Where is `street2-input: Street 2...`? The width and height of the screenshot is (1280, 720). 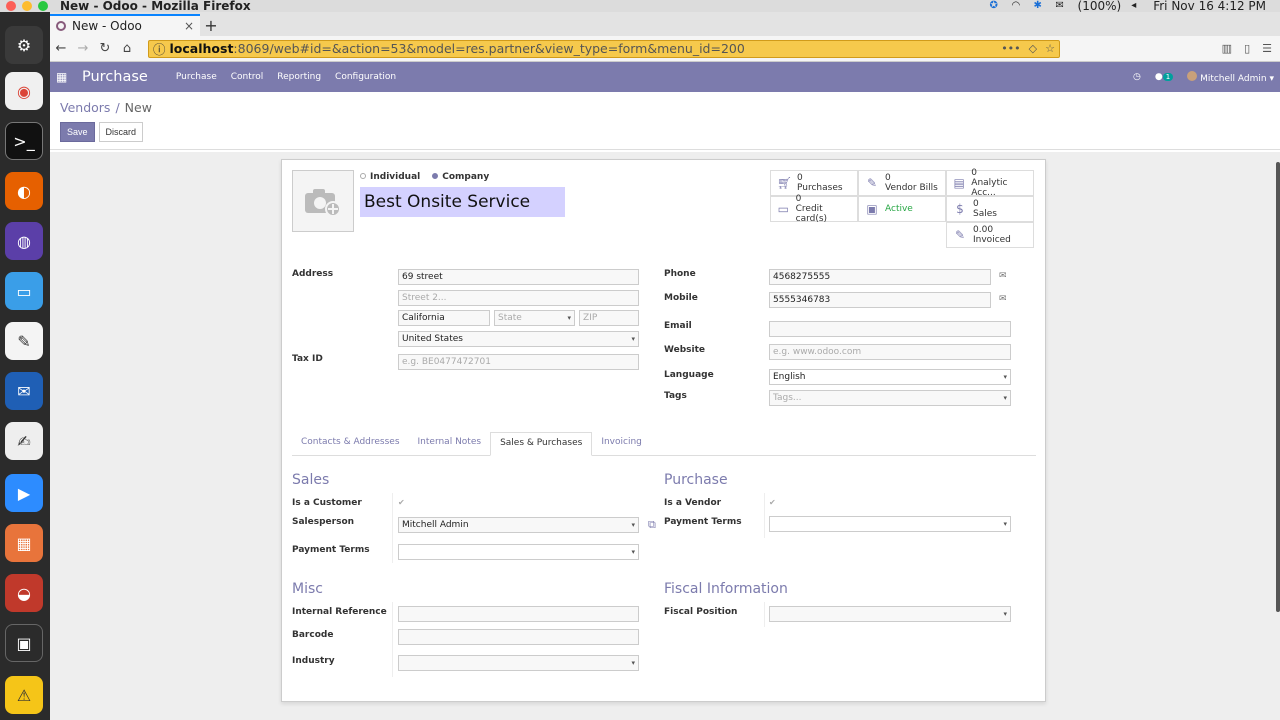
street2-input: Street 2... is located at coordinates (518, 298).